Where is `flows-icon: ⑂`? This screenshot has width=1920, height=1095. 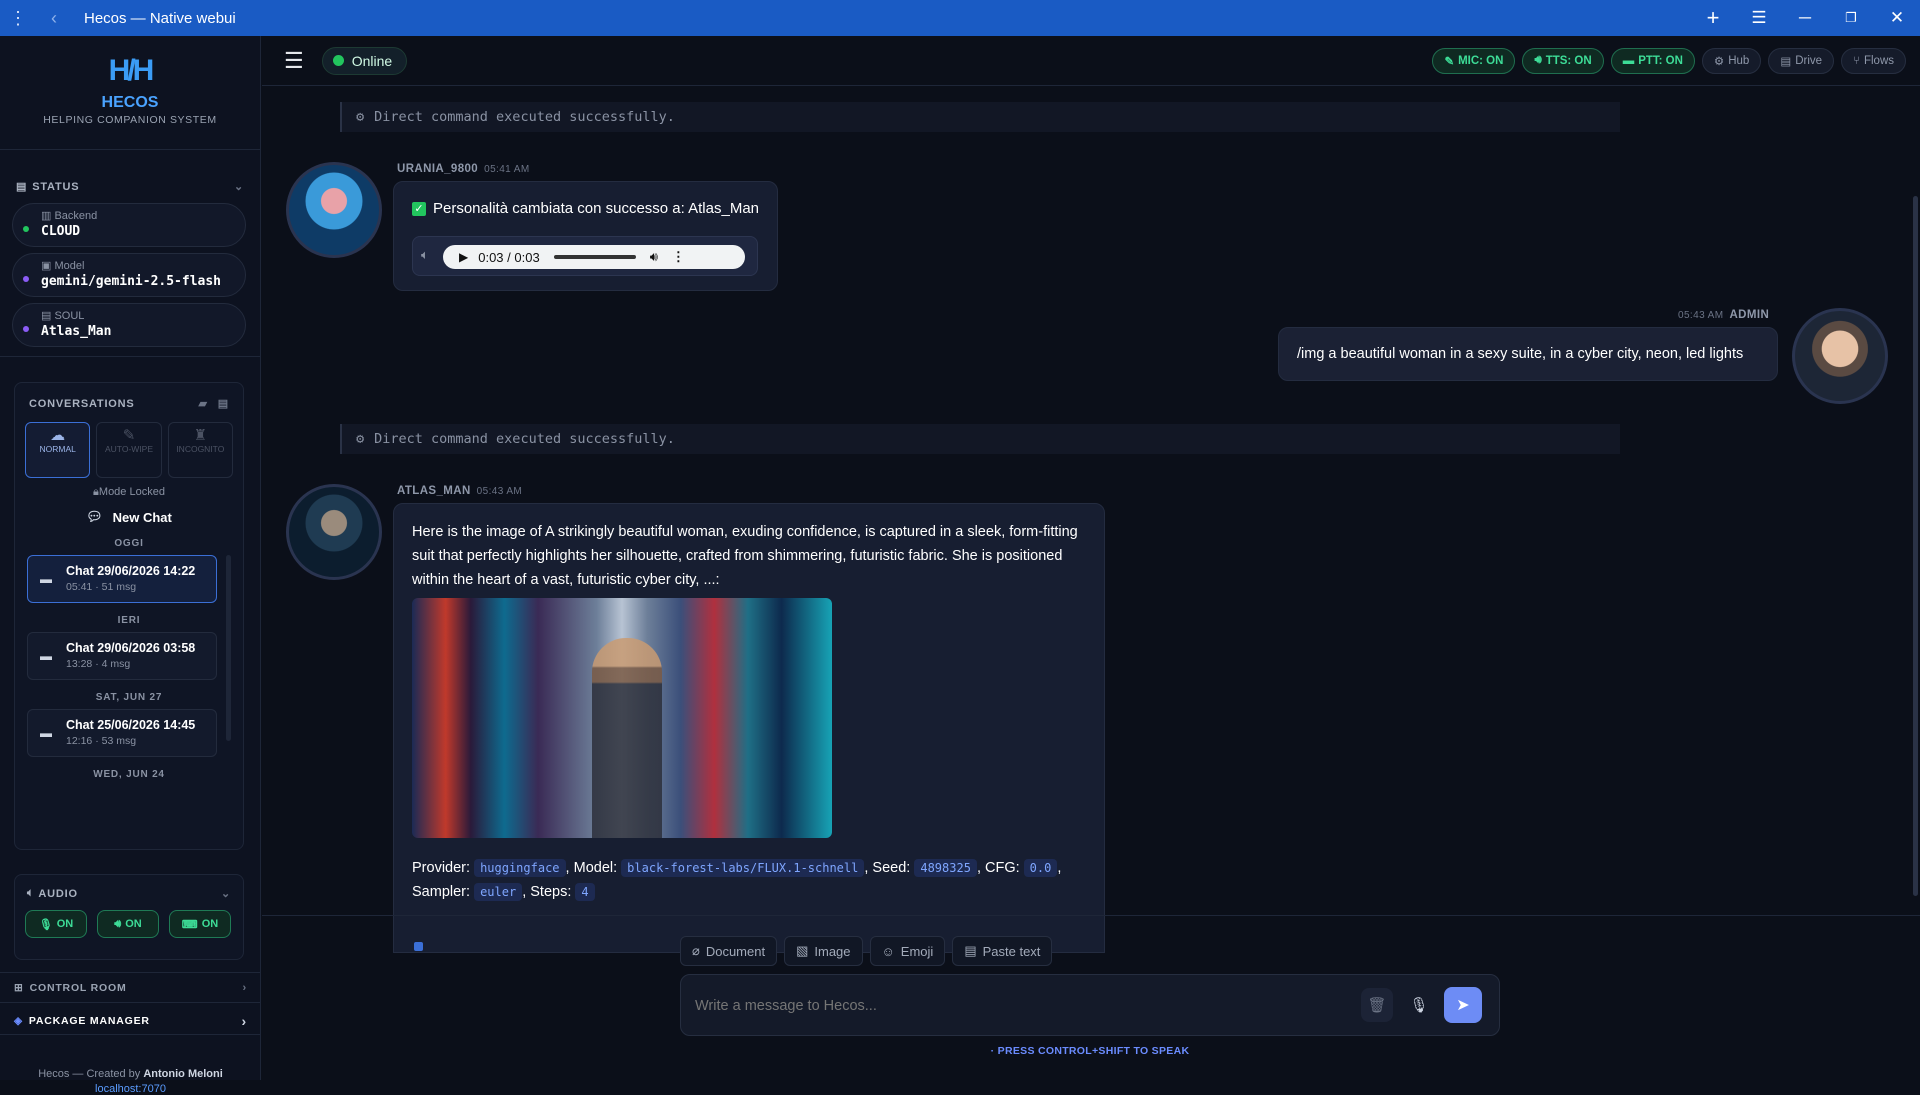
flows-icon: ⑂ is located at coordinates (1856, 60).